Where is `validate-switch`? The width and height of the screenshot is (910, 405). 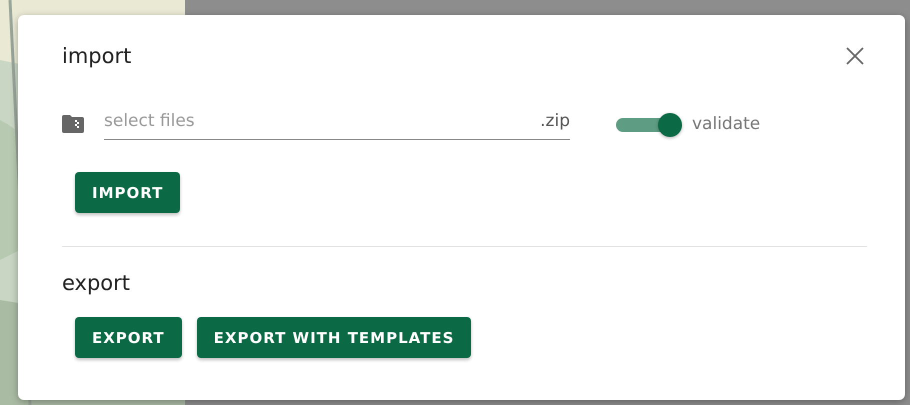 validate-switch is located at coordinates (649, 123).